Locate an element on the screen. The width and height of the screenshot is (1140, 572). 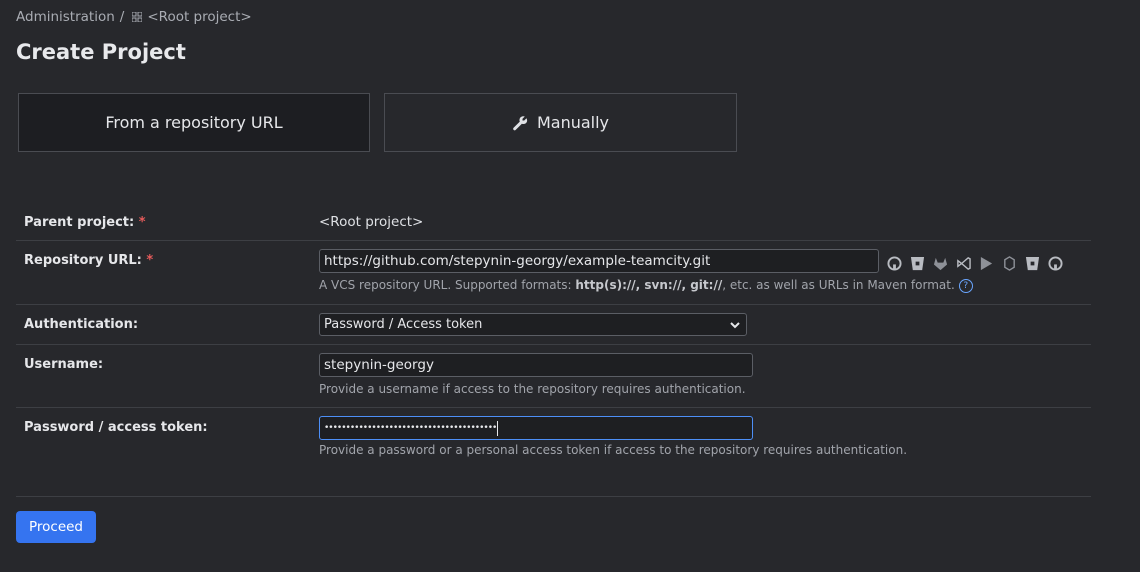
repository-url-label: Repository URL: * is located at coordinates (89, 260).